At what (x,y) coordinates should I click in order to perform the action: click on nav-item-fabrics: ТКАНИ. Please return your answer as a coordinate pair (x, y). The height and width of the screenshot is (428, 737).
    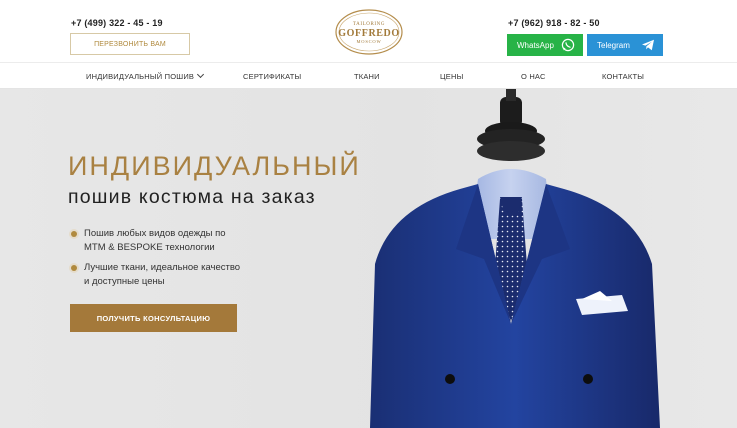
    Looking at the image, I should click on (367, 76).